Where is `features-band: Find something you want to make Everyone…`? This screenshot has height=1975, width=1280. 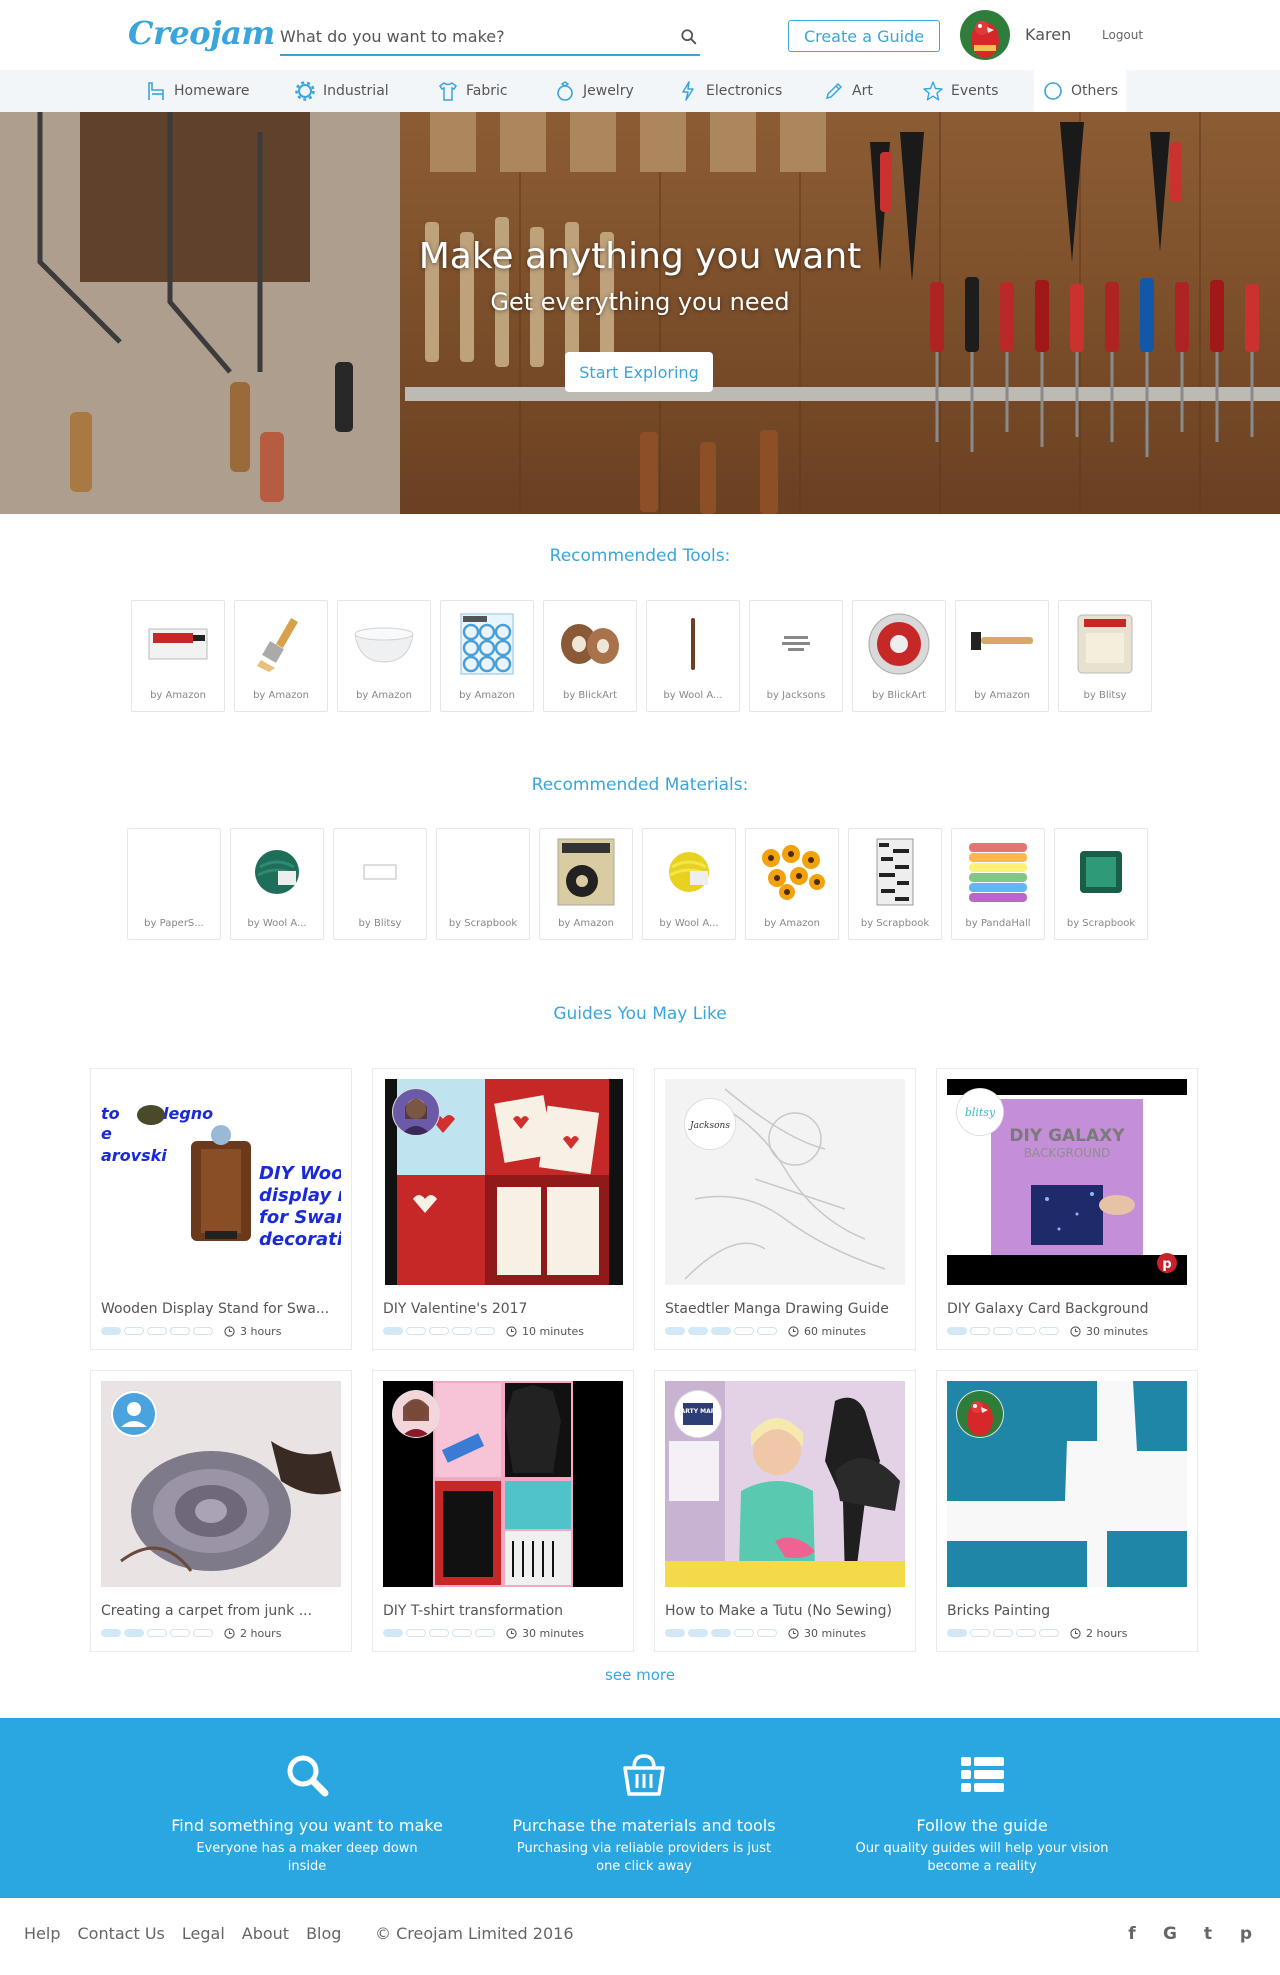 features-band: Find something you want to make Everyone… is located at coordinates (640, 1808).